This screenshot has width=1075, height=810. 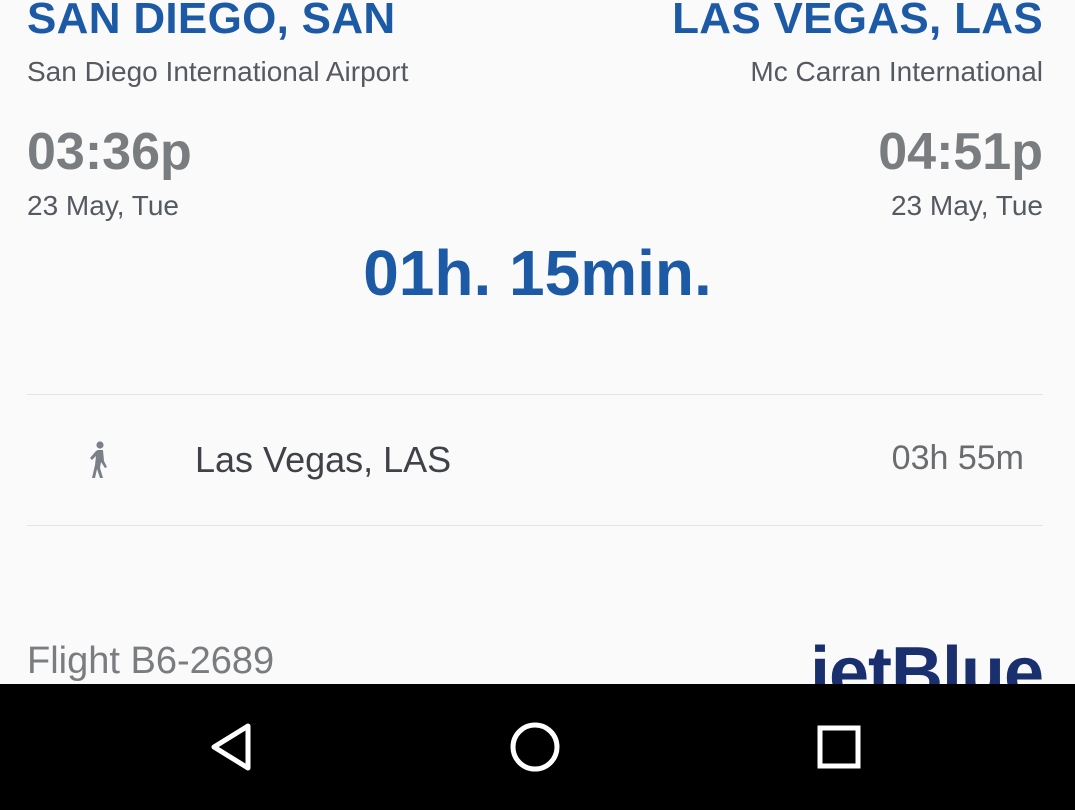 What do you see at coordinates (535, 747) in the screenshot?
I see `home-circle-icon` at bounding box center [535, 747].